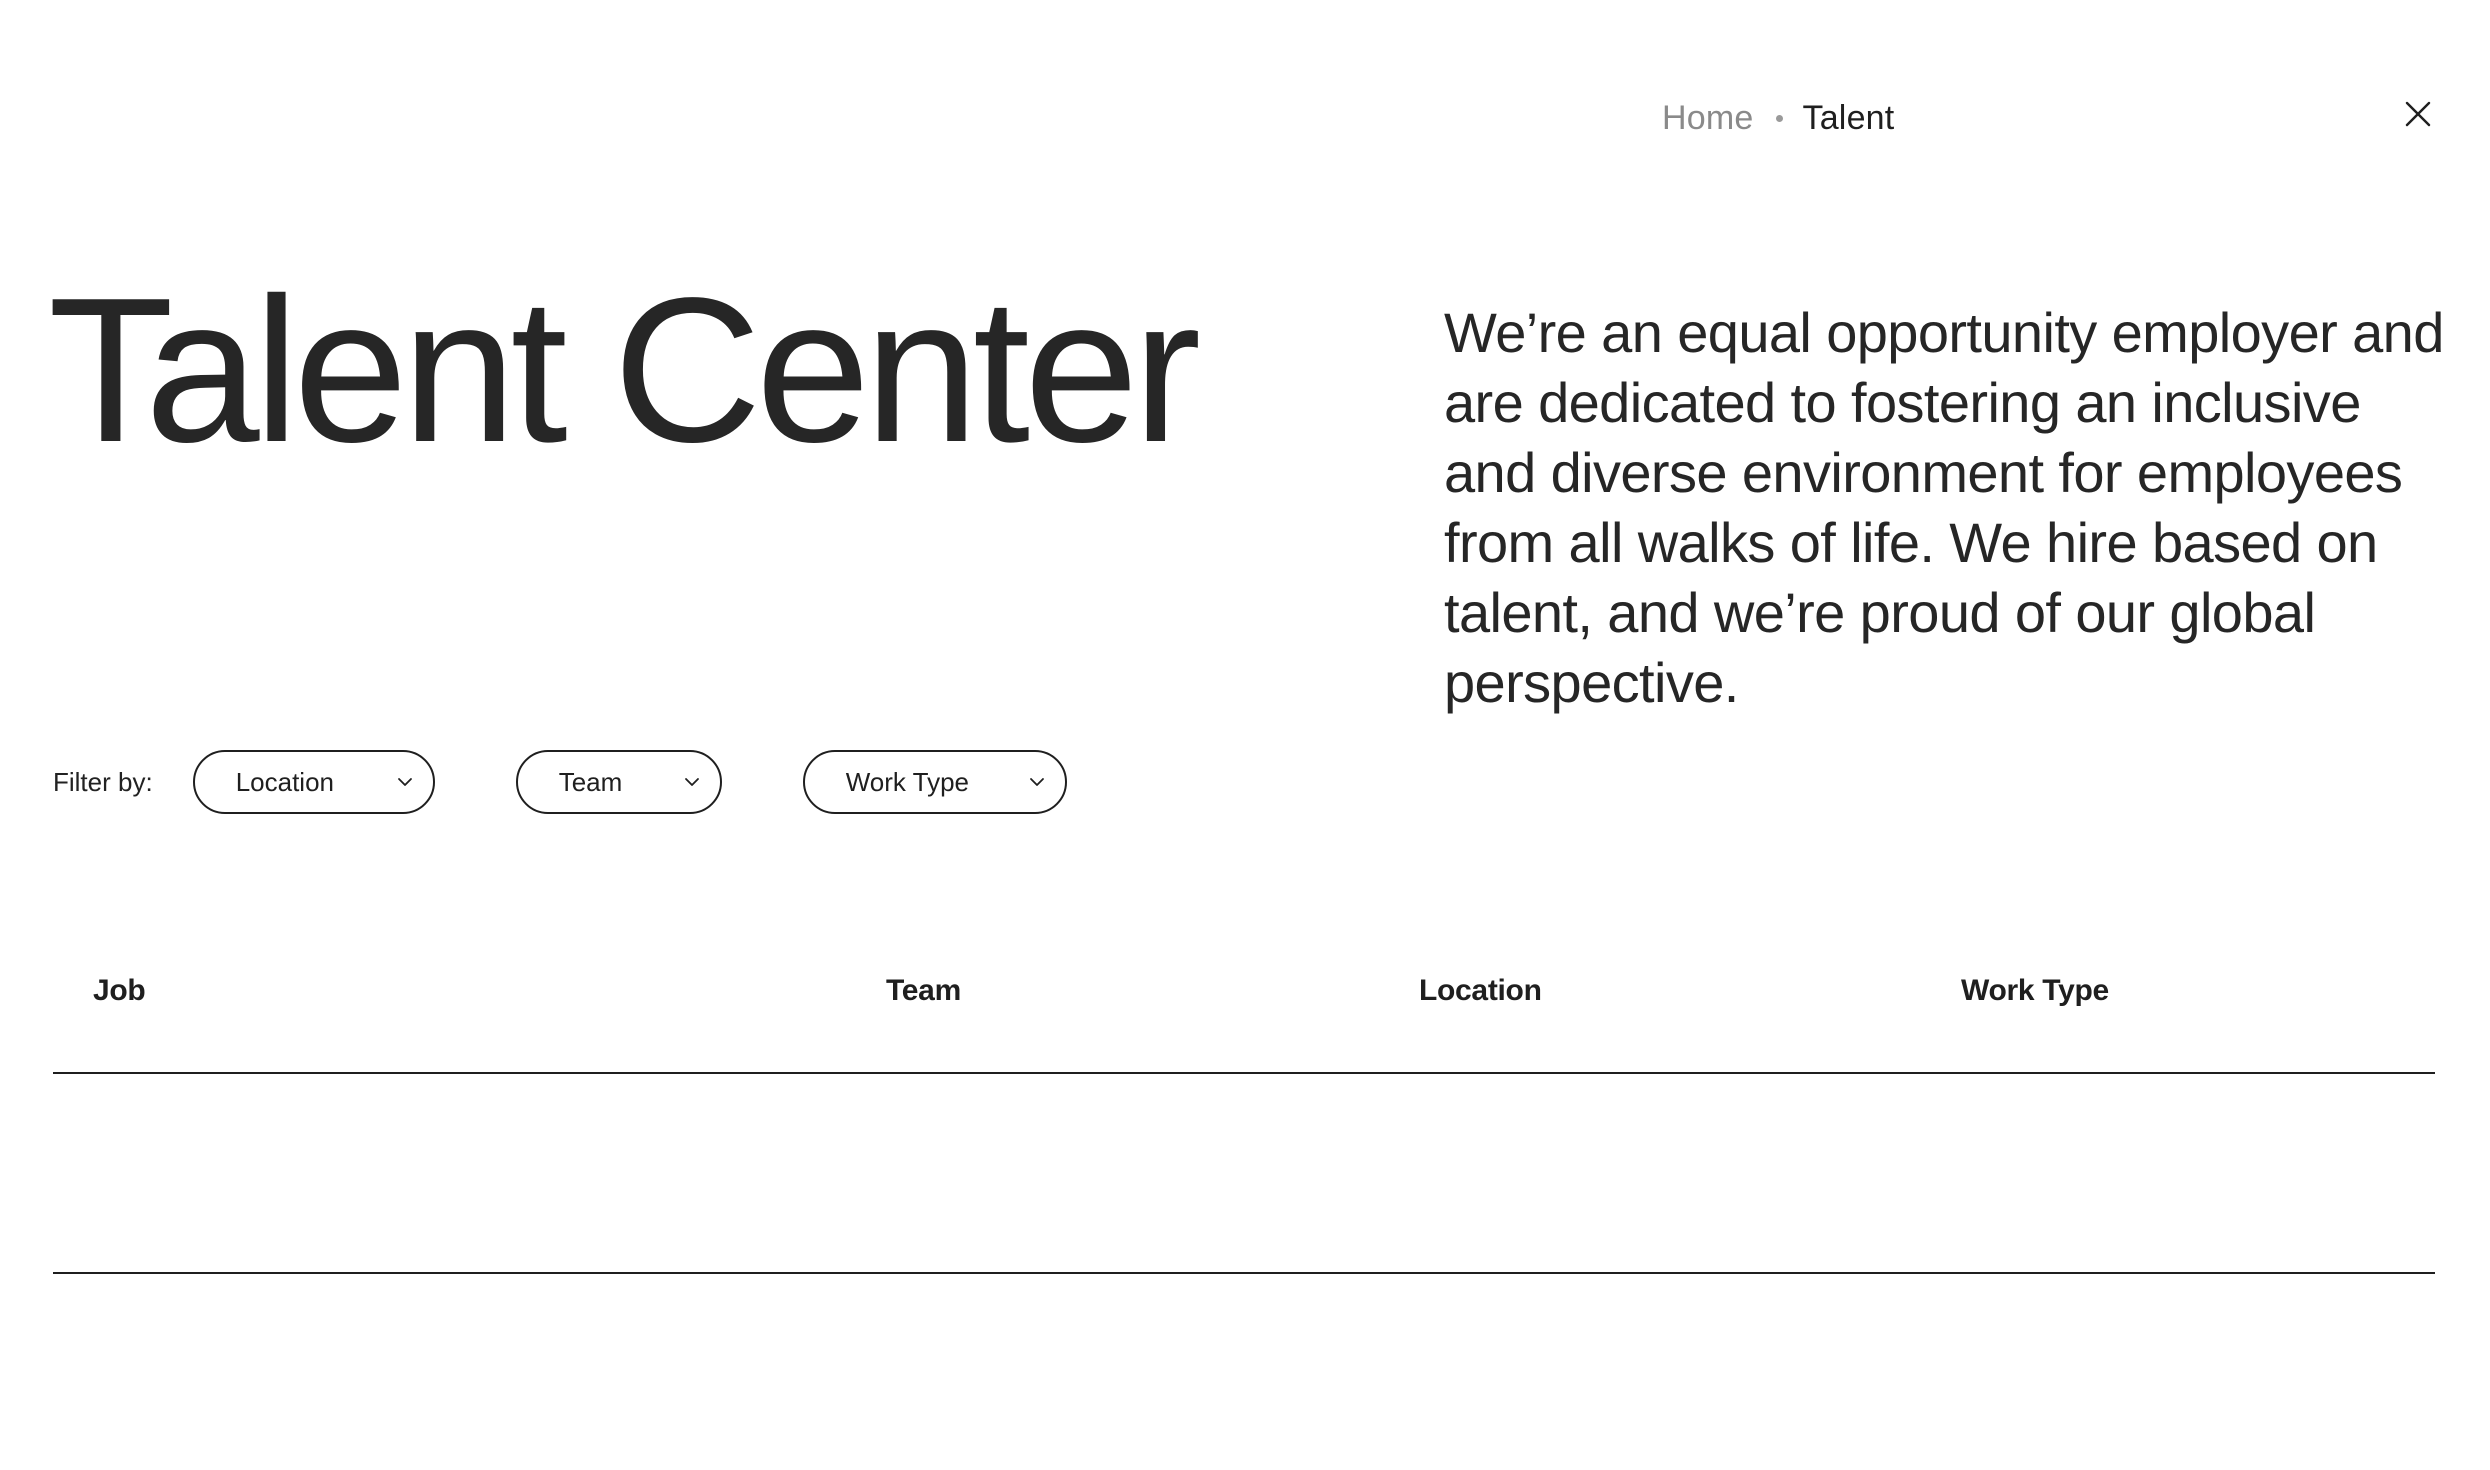  What do you see at coordinates (1708, 118) in the screenshot?
I see `breadcrumb-home-link: Home` at bounding box center [1708, 118].